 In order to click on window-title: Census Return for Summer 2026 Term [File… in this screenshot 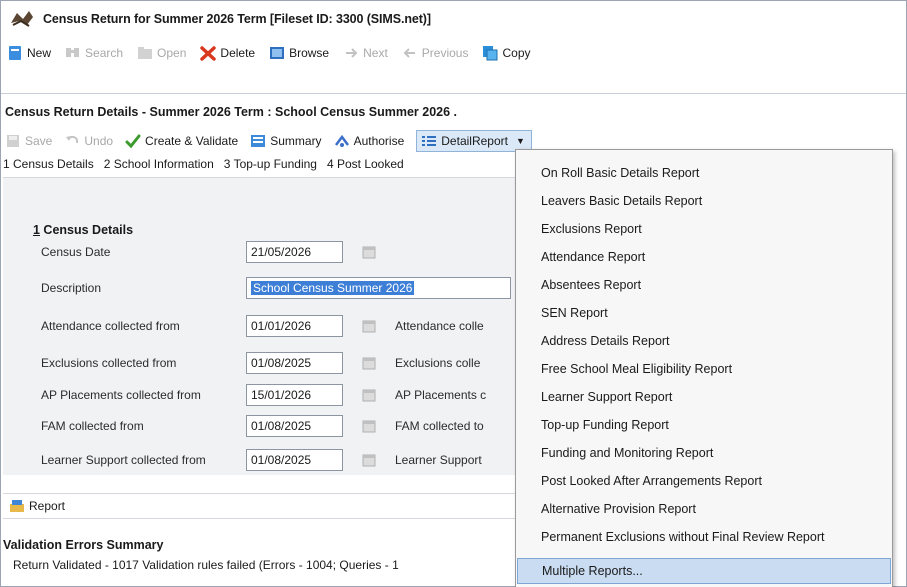, I will do `click(237, 19)`.